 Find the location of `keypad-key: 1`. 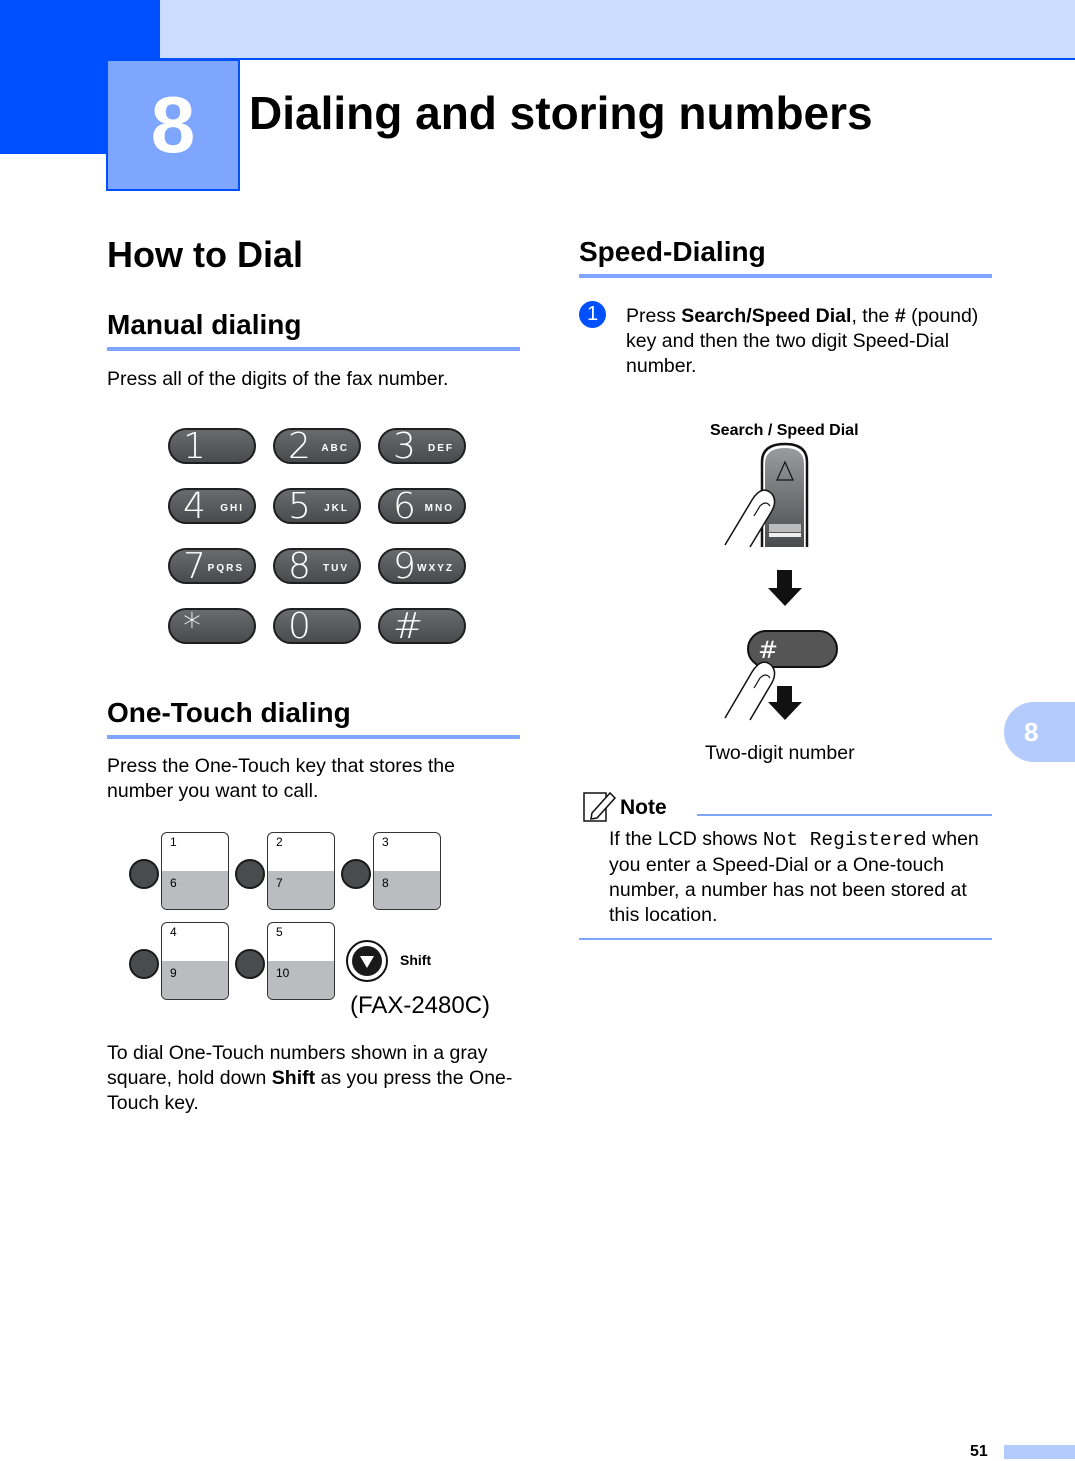

keypad-key: 1 is located at coordinates (212, 446).